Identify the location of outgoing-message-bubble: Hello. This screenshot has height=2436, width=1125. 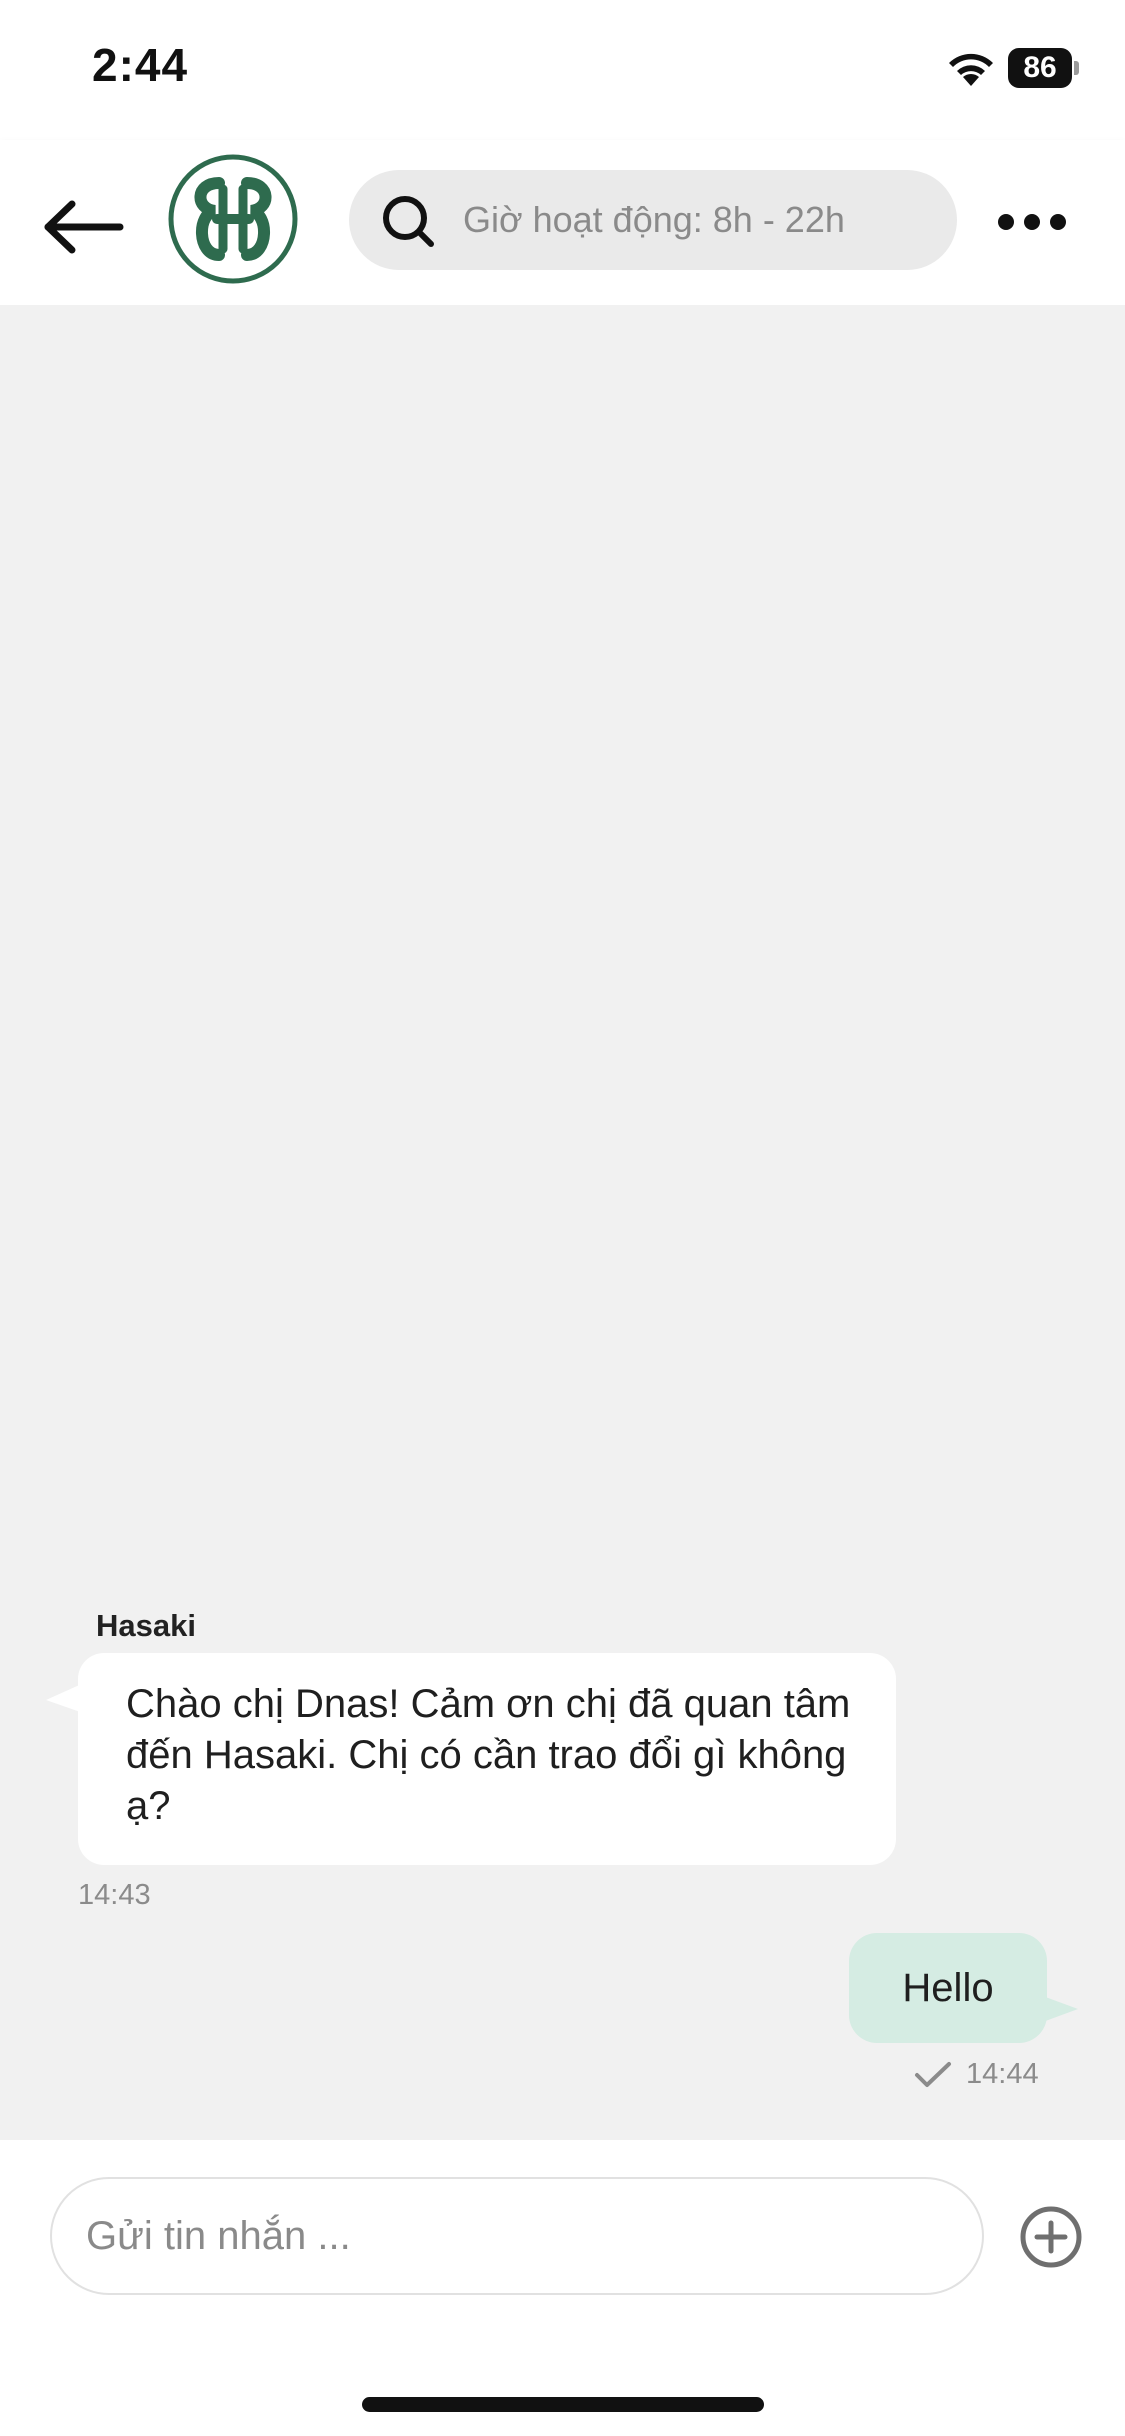
(948, 1988).